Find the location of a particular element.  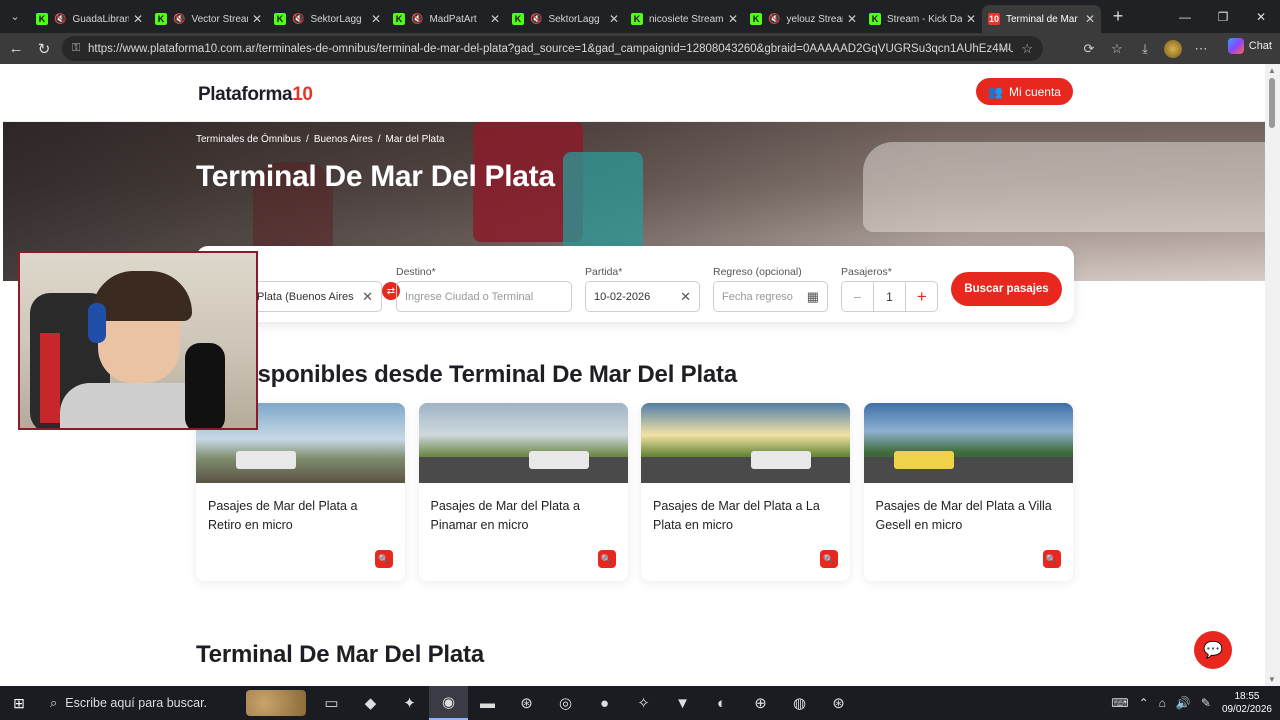

game-controller-icon: ⊕ is located at coordinates (760, 703).